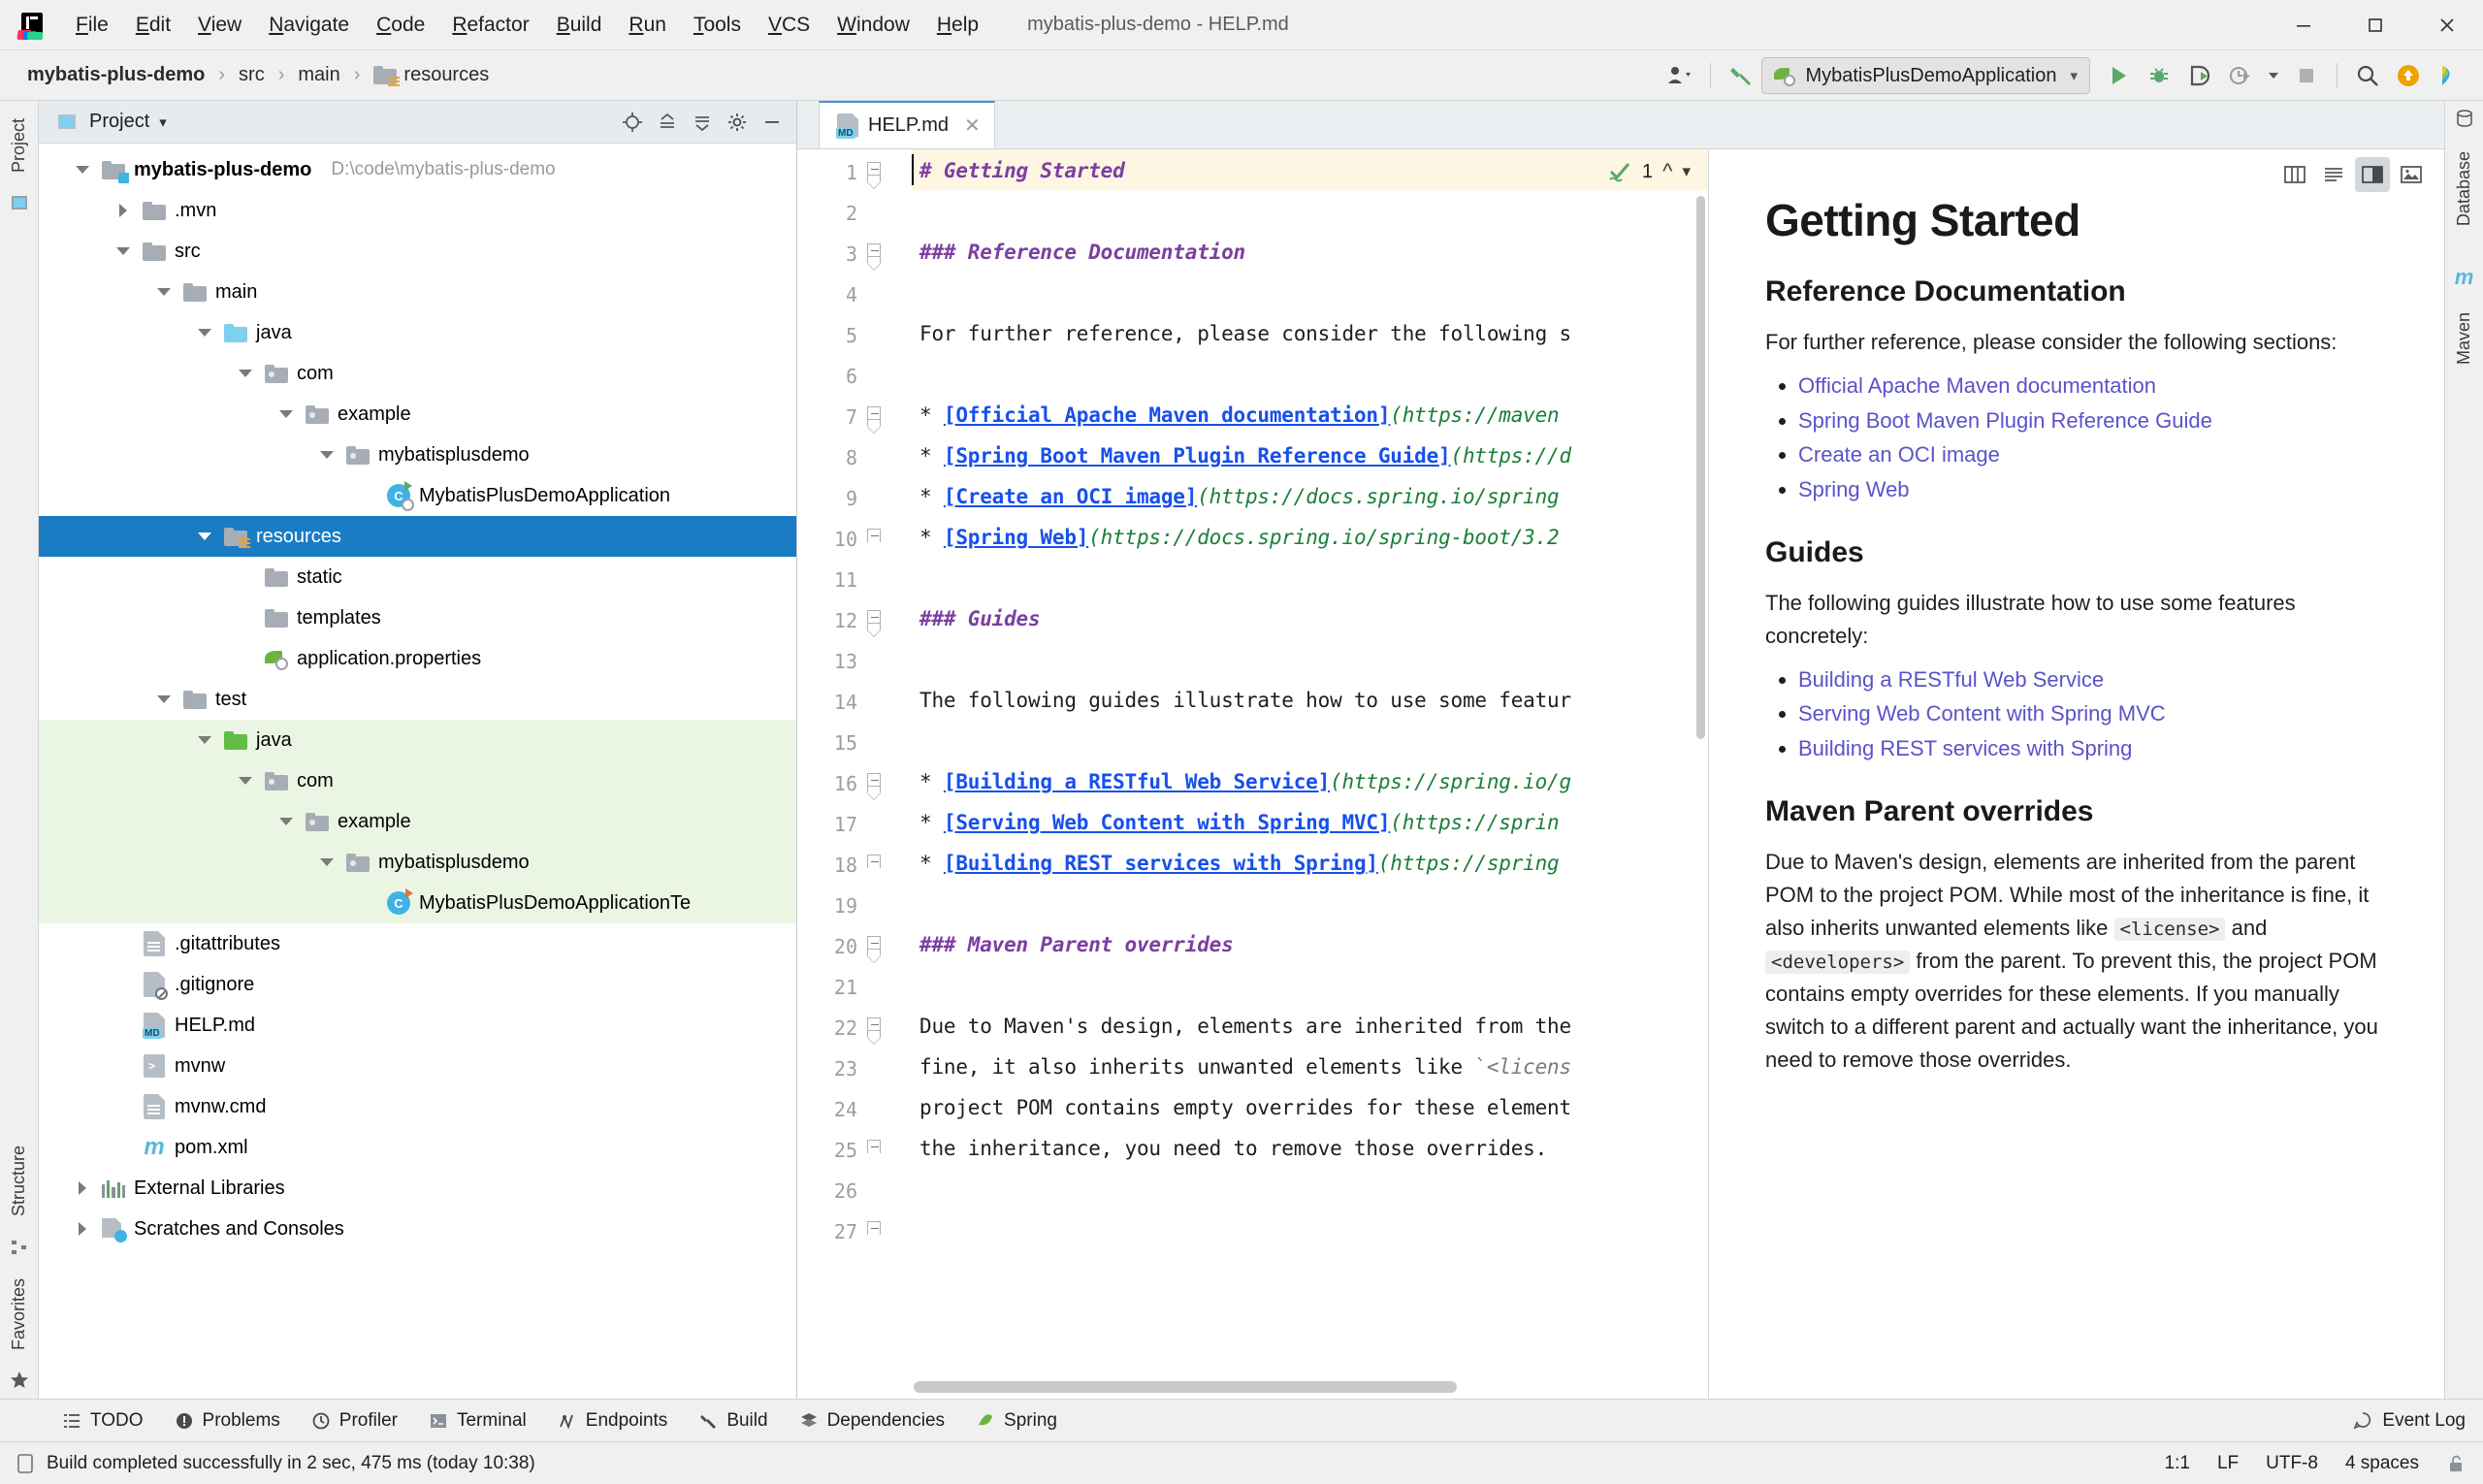 The image size is (2483, 1484). What do you see at coordinates (418, 1188) in the screenshot?
I see `tree-node-external-libraries: External Libraries` at bounding box center [418, 1188].